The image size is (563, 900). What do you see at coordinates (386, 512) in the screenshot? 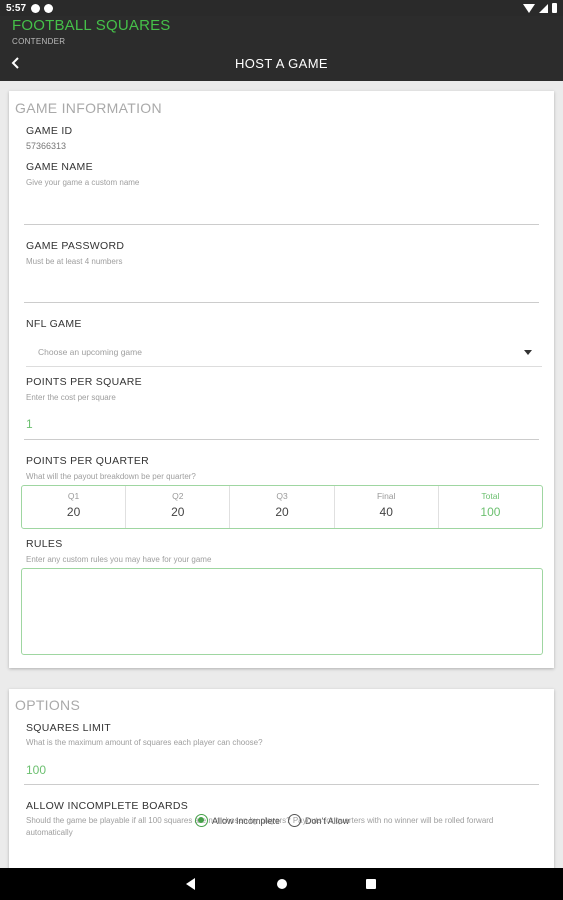
I see `quarter-value: 40` at bounding box center [386, 512].